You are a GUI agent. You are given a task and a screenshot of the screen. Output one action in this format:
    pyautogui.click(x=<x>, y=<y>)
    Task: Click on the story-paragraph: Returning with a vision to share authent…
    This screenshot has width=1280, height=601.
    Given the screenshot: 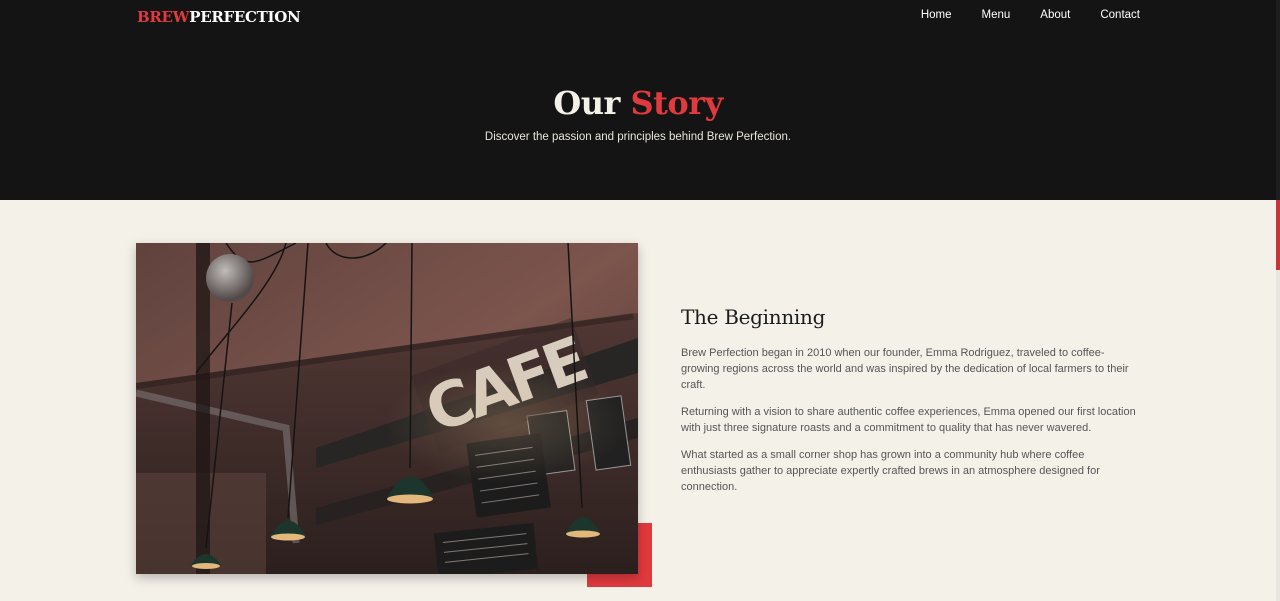 What is the action you would take?
    pyautogui.click(x=908, y=420)
    